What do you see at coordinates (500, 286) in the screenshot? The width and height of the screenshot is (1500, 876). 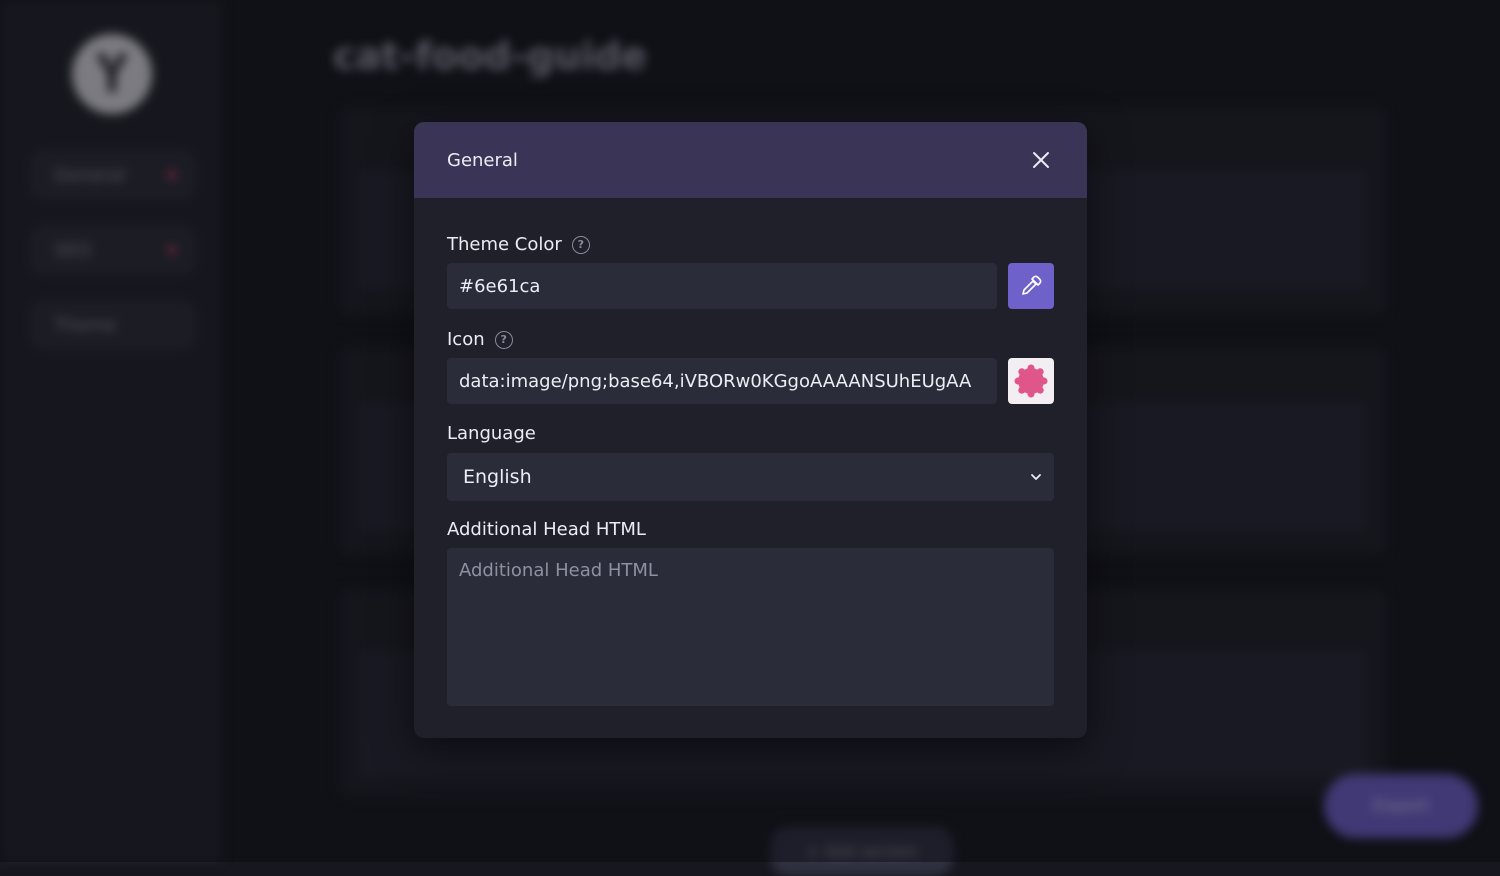 I see `theme-color-value: #6e61ca` at bounding box center [500, 286].